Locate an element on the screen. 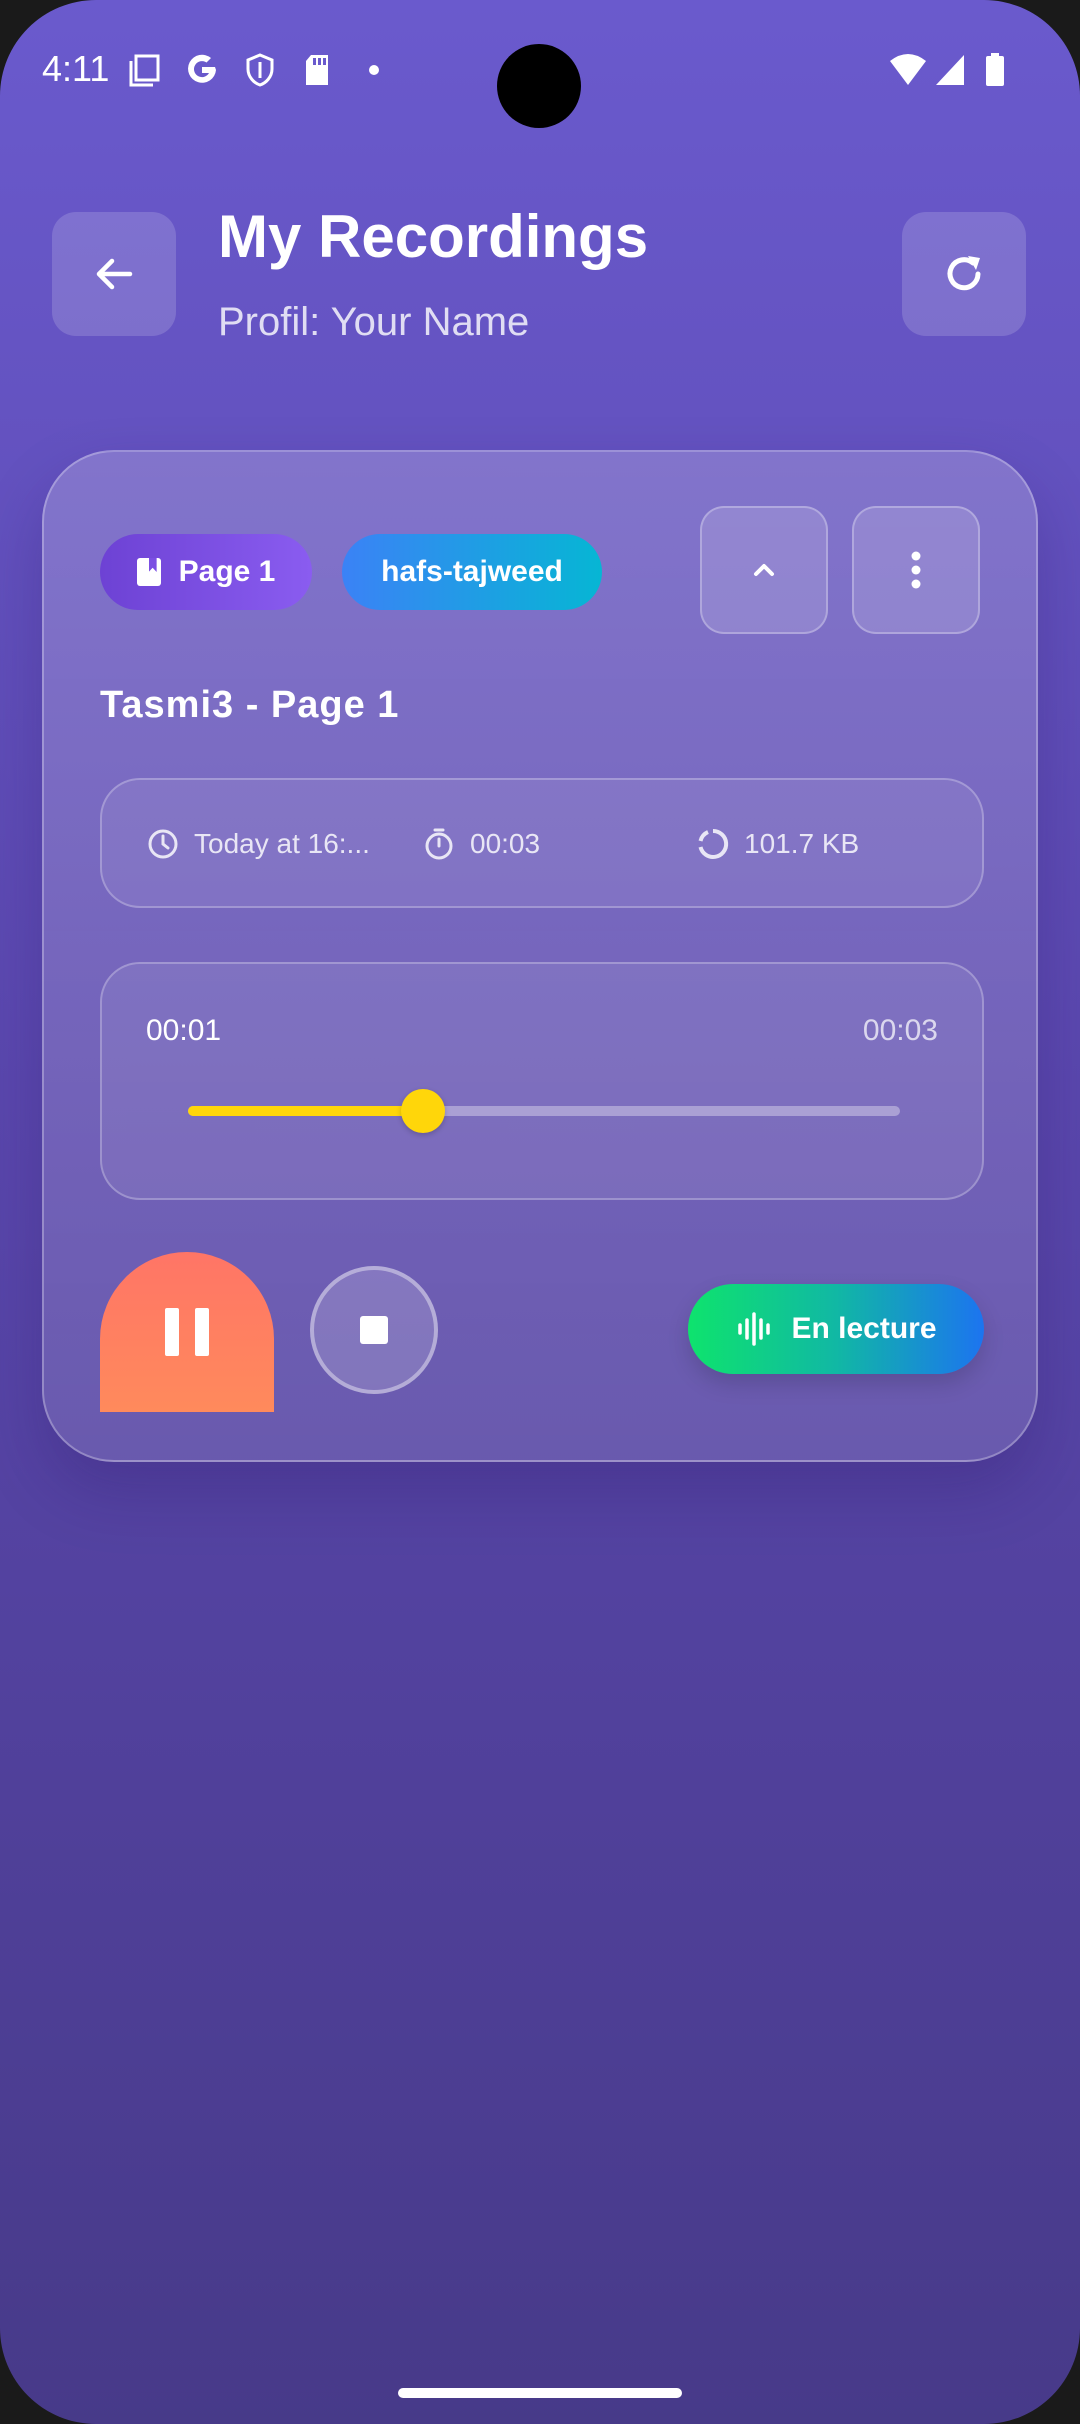  progress-slider is located at coordinates (544, 1111).